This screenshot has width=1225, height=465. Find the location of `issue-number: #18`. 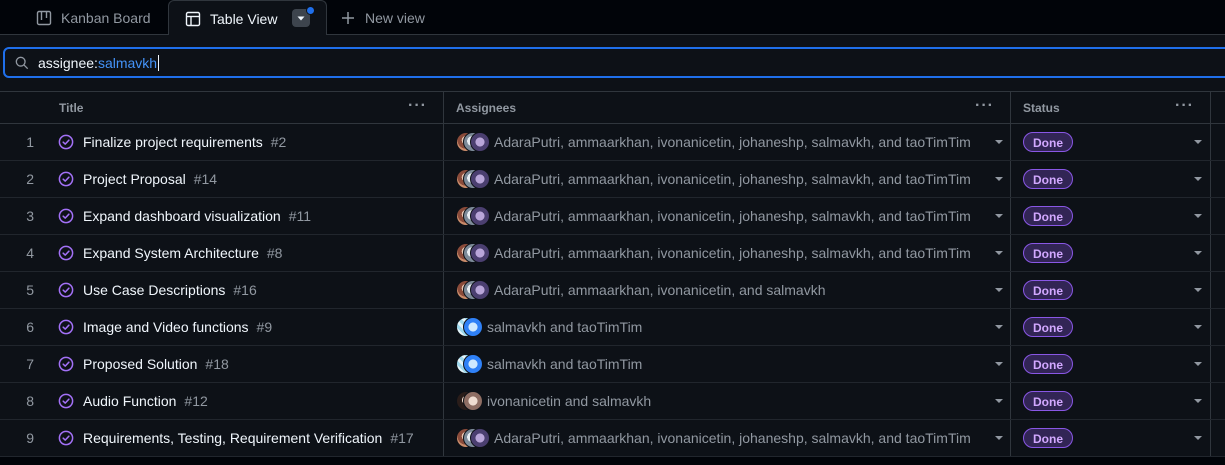

issue-number: #18 is located at coordinates (217, 364).